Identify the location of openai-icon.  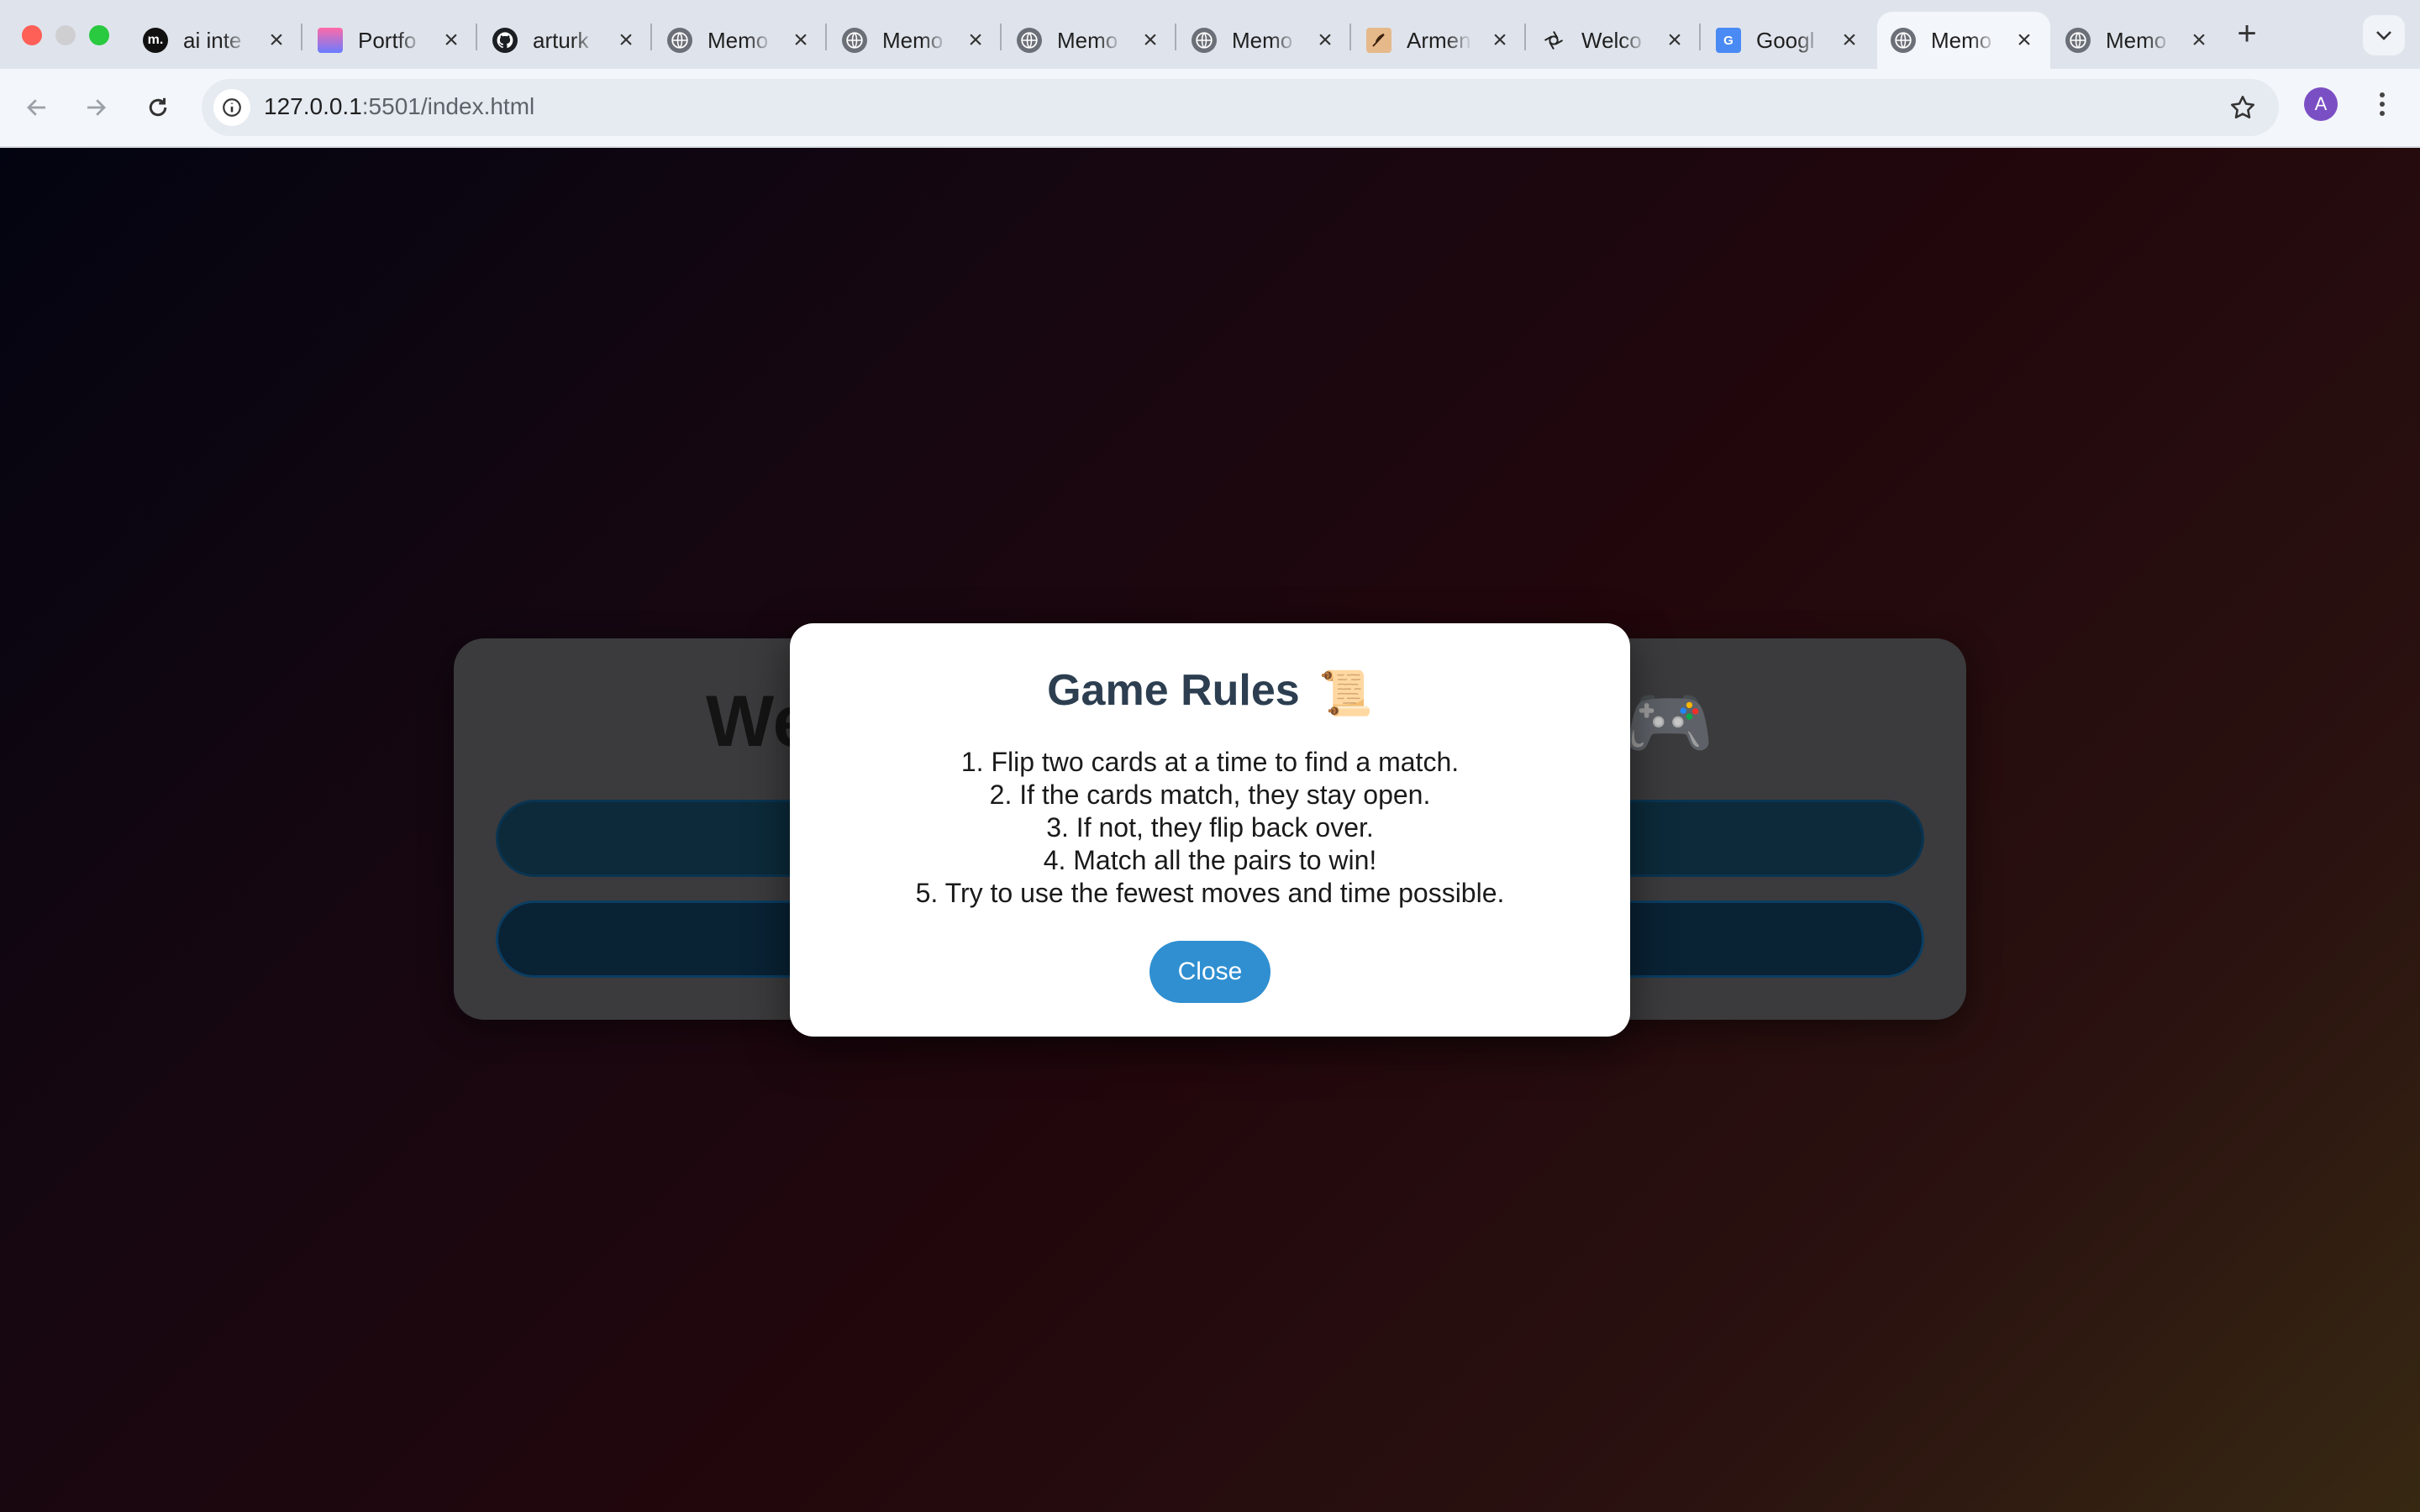
(1554, 40).